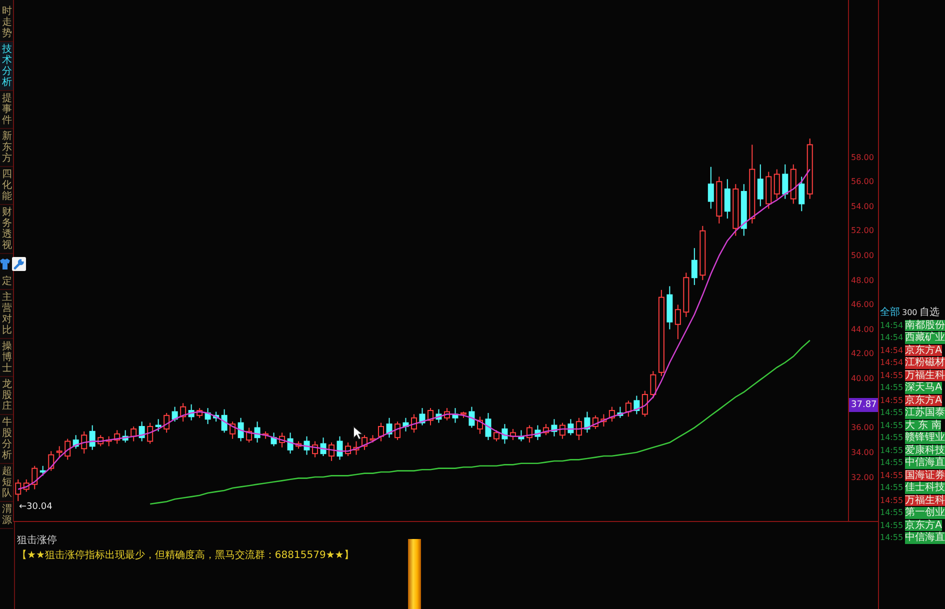 This screenshot has width=945, height=609. Describe the element at coordinates (925, 325) in the screenshot. I see `stock-name-tag: 南都股份` at that location.